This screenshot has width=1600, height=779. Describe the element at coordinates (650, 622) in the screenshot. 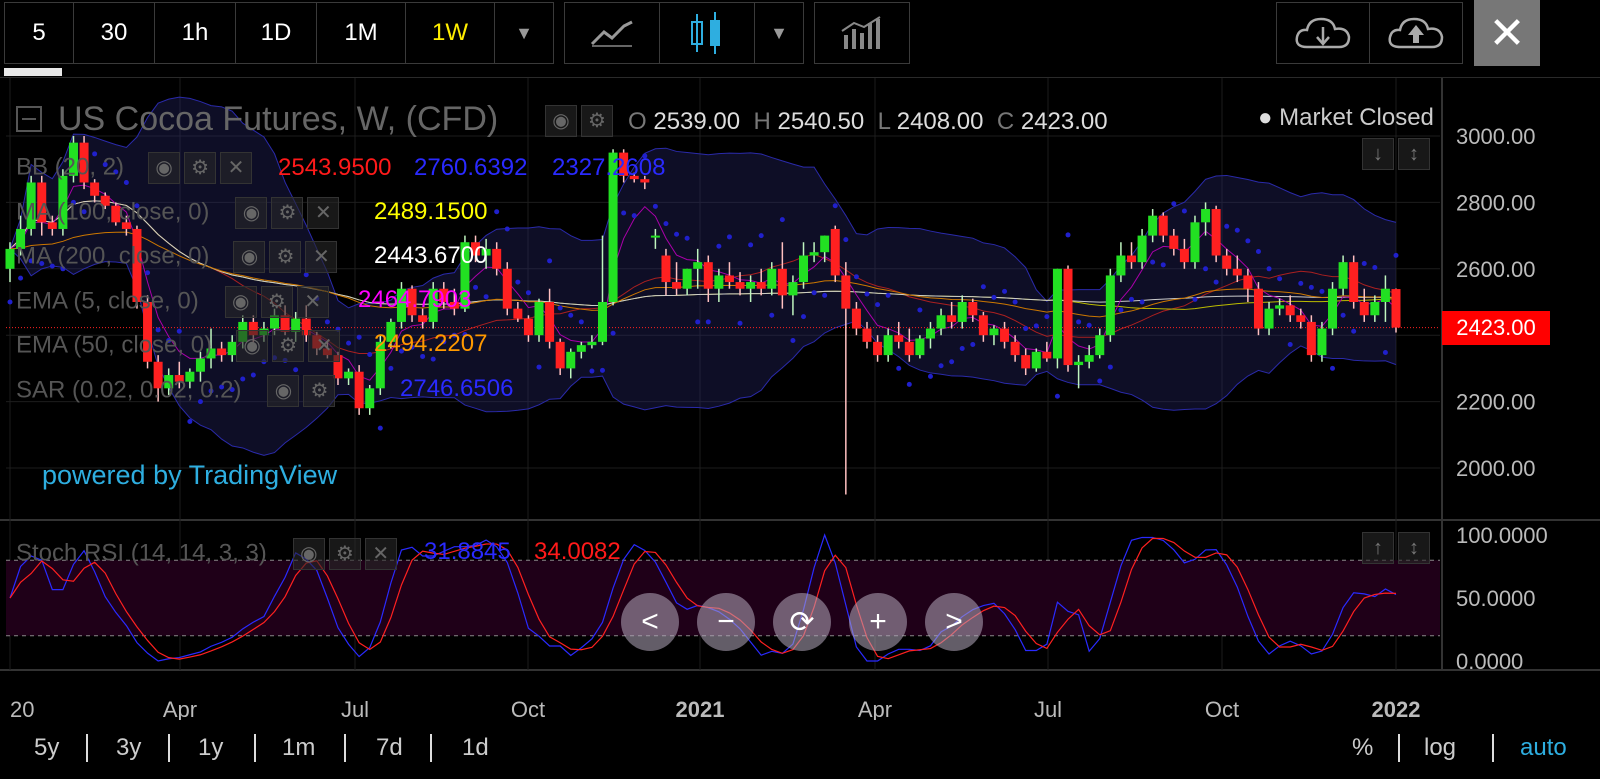

I see `scroll-left-button: <` at that location.